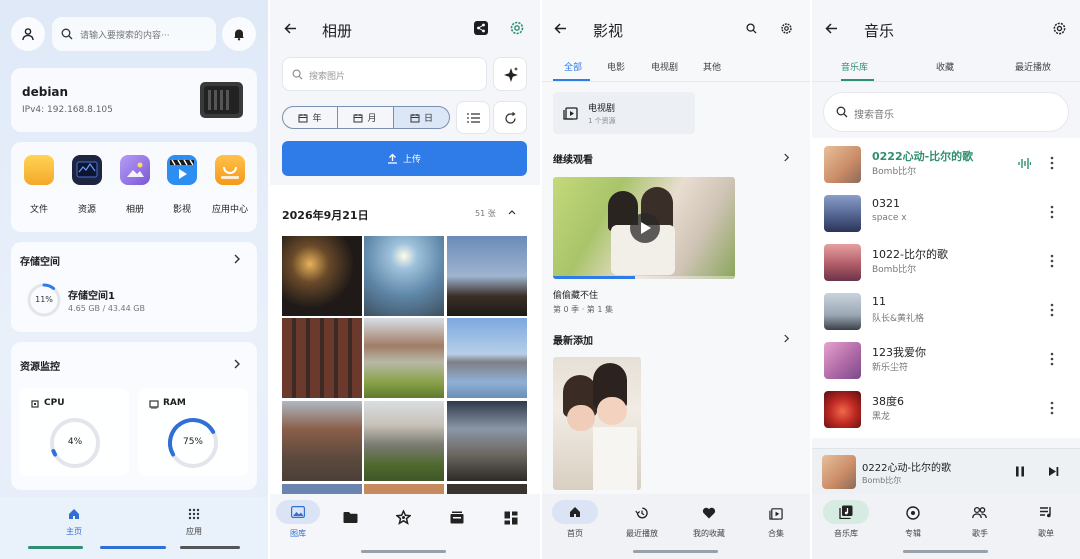 Image resolution: width=1080 pixels, height=559 pixels. Describe the element at coordinates (946, 212) in the screenshot. I see `song-row: 0321 space x` at that location.